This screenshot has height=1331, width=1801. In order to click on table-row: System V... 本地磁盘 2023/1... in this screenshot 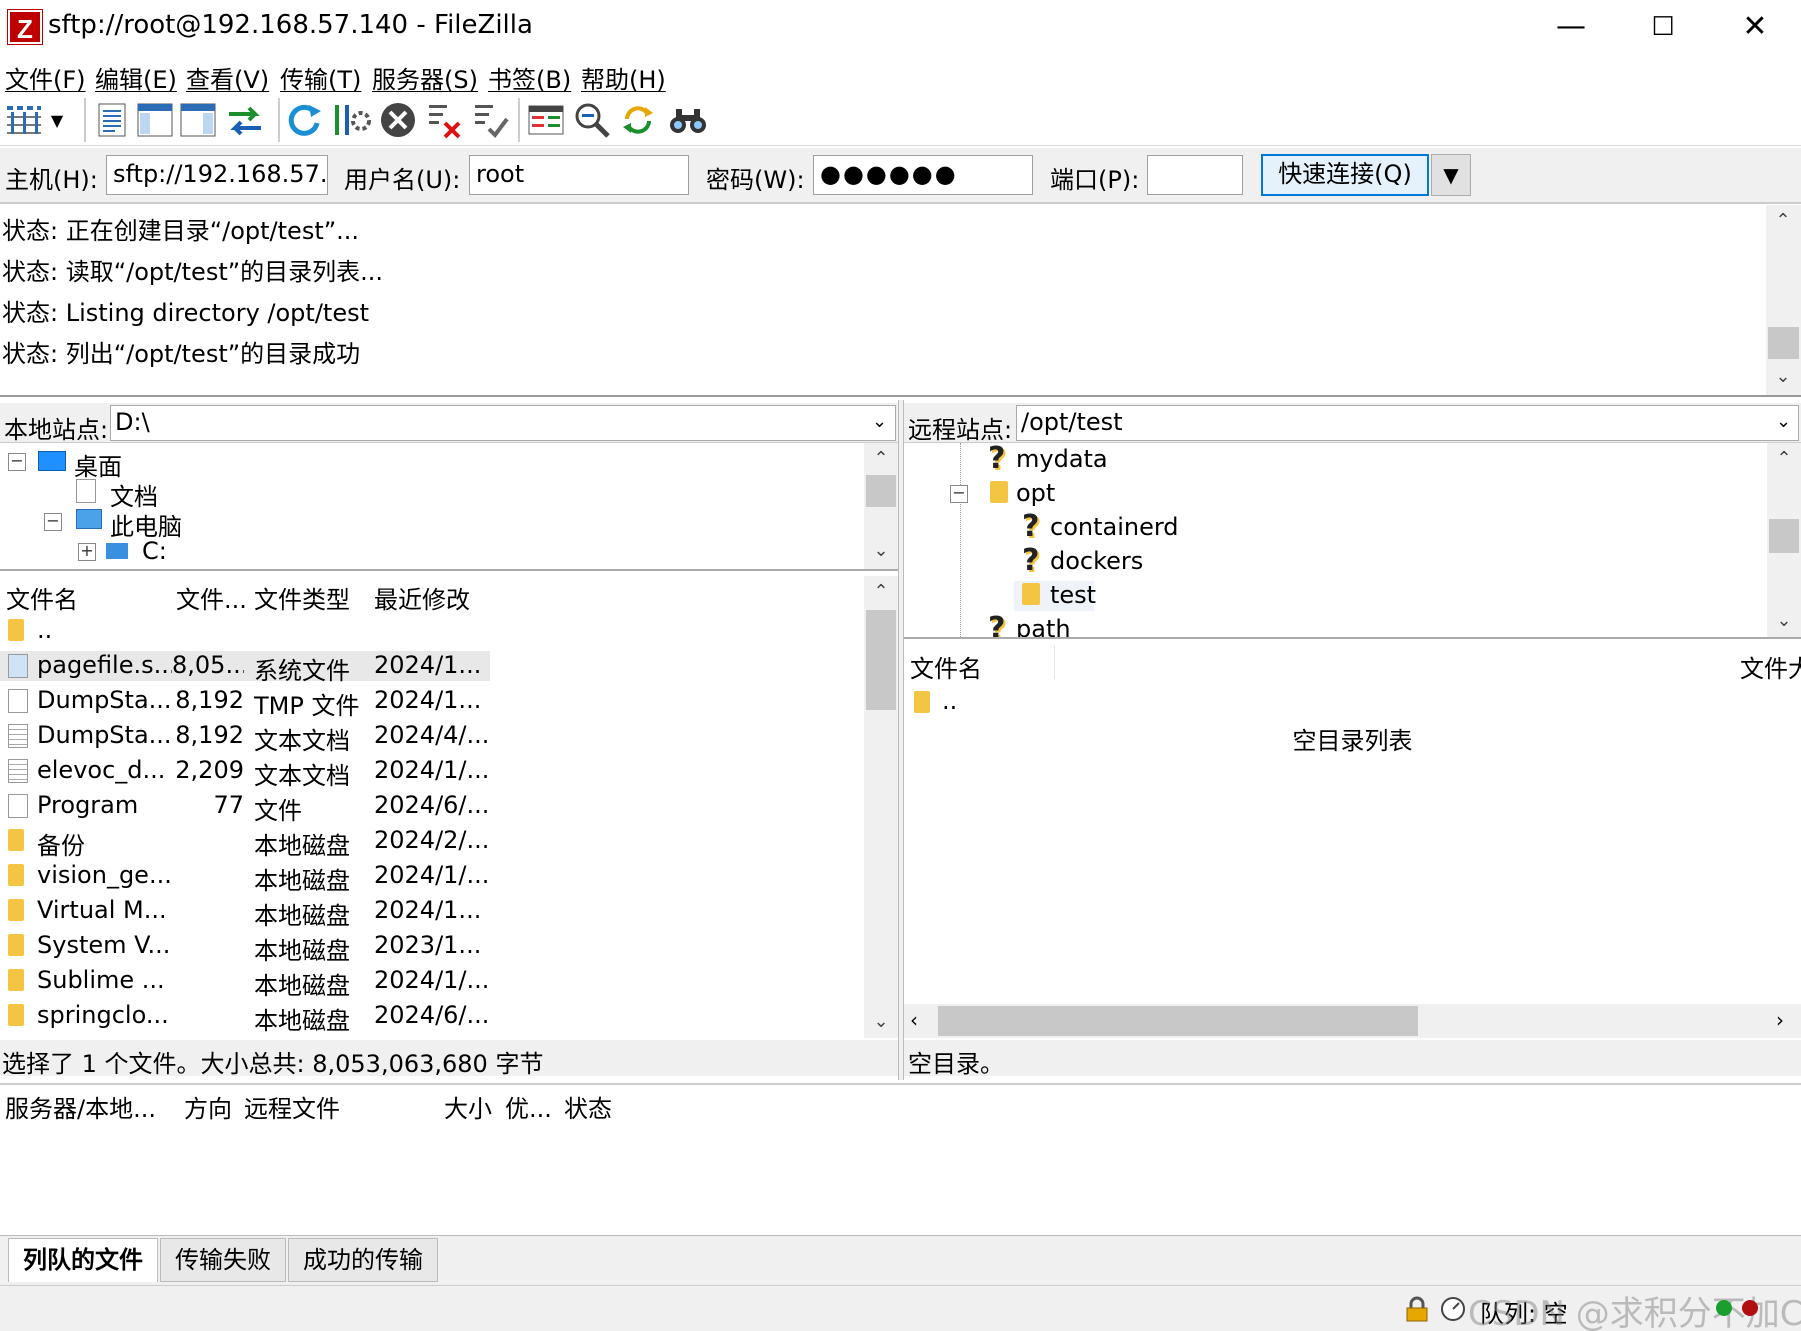, I will do `click(245, 948)`.